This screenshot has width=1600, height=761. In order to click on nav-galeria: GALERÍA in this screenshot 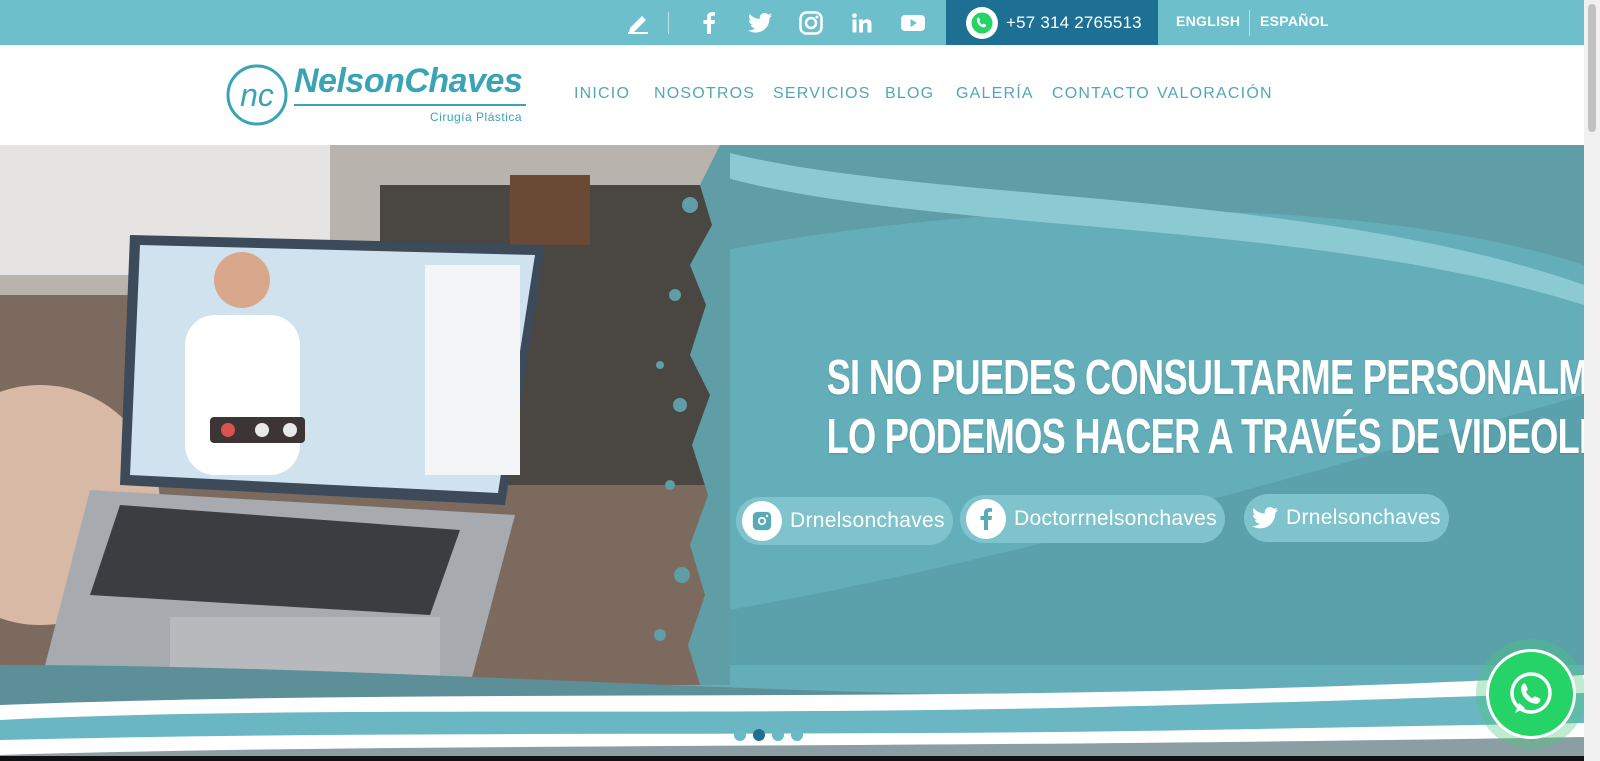, I will do `click(995, 94)`.